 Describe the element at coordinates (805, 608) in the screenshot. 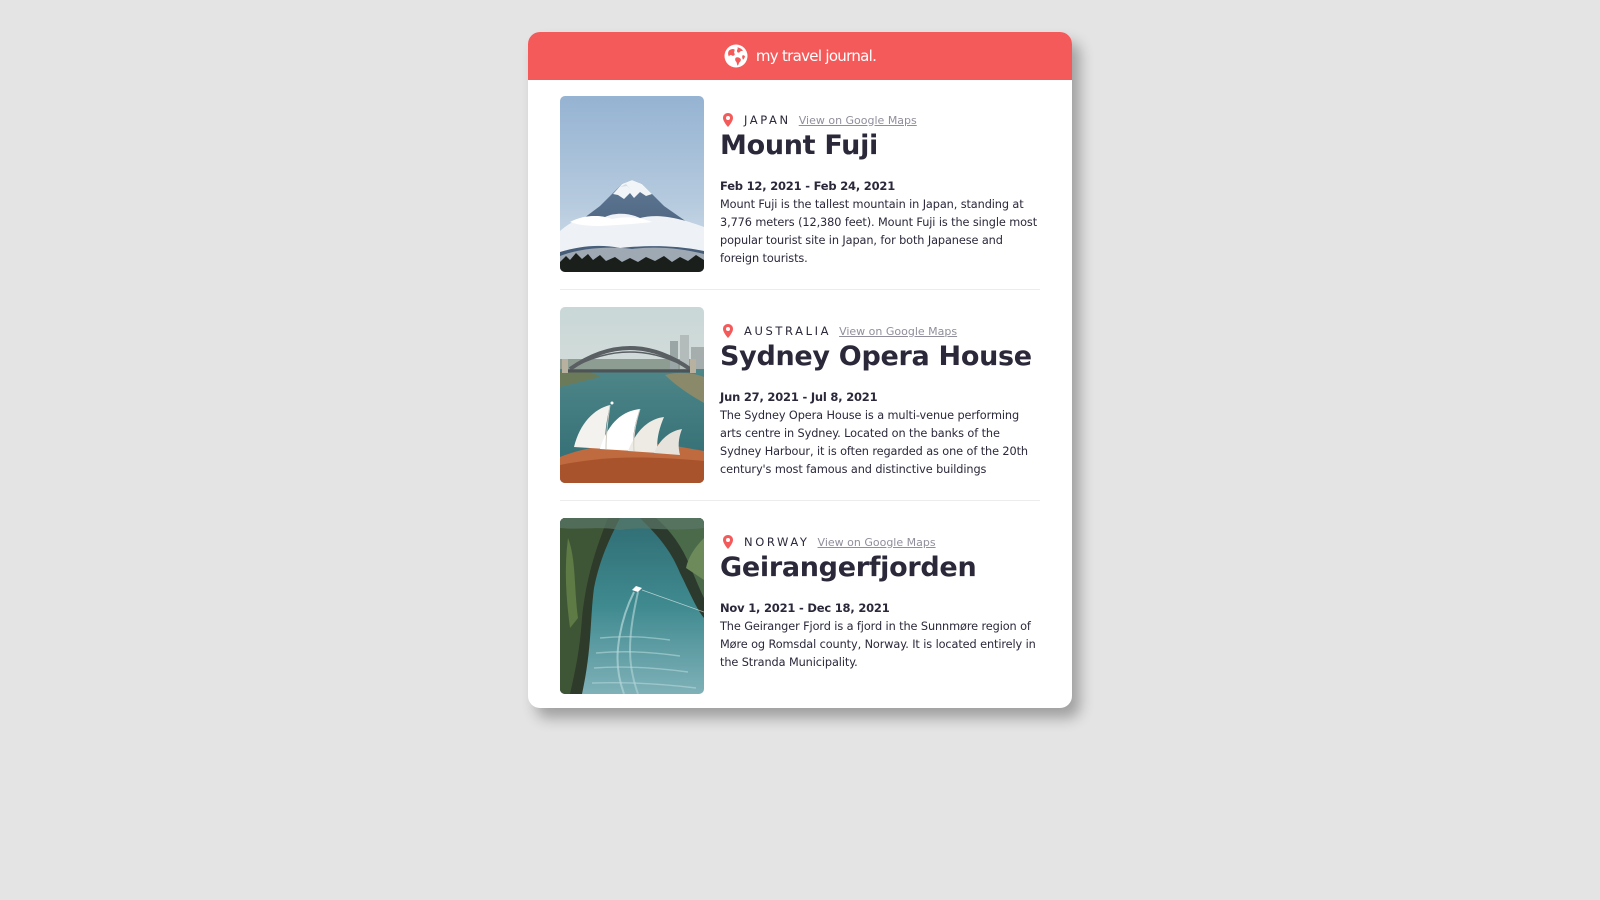

I see `entry-dates: Nov 1, 2021 - Dec 18, 2021` at that location.